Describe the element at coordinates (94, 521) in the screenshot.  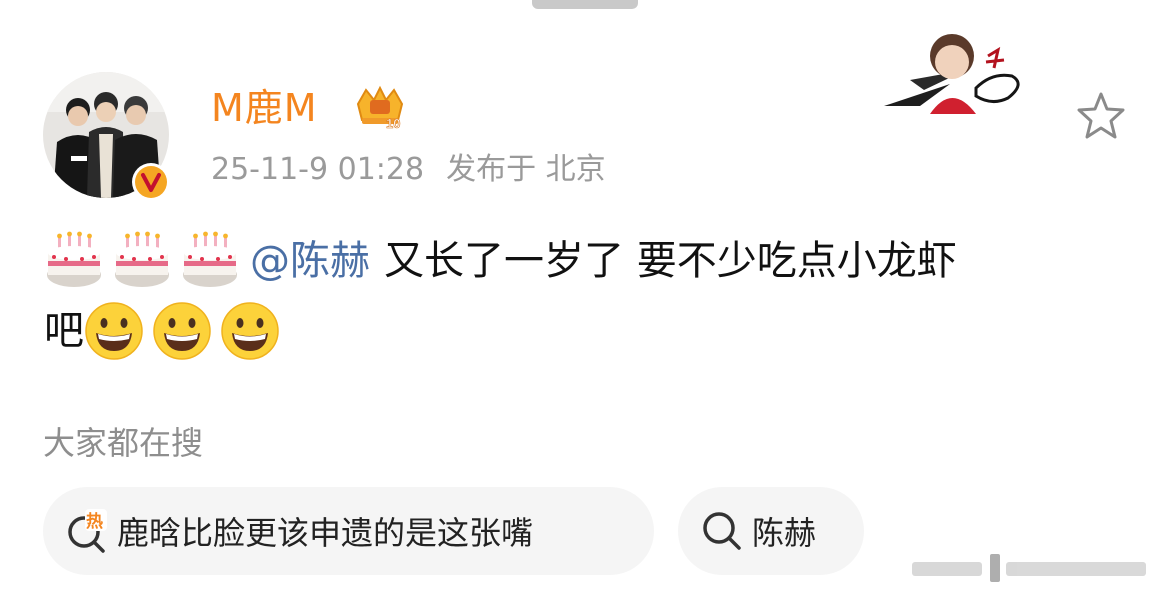
I see `hot-mark-text: 热` at that location.